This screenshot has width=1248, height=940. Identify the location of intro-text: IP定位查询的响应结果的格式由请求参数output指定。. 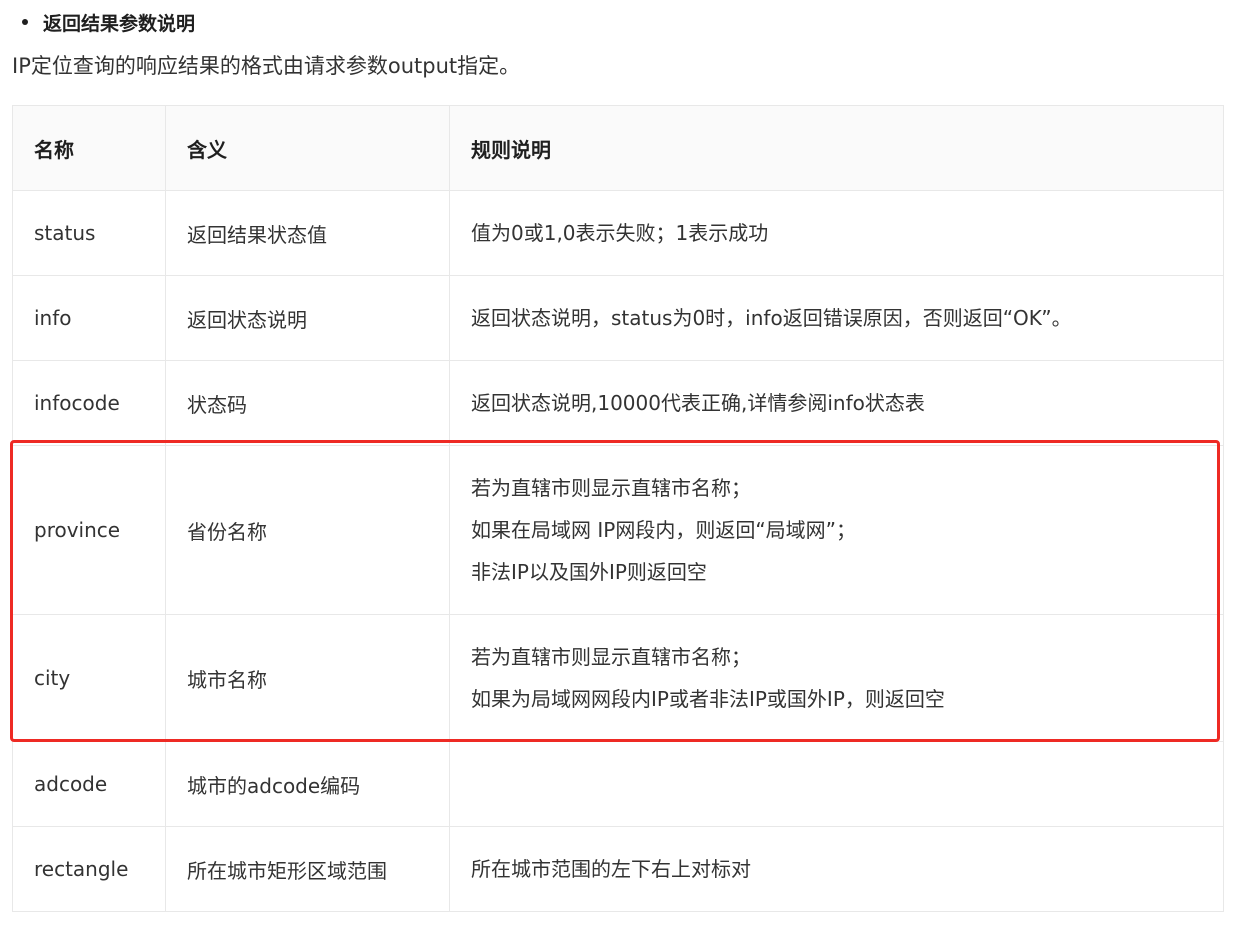
(266, 66).